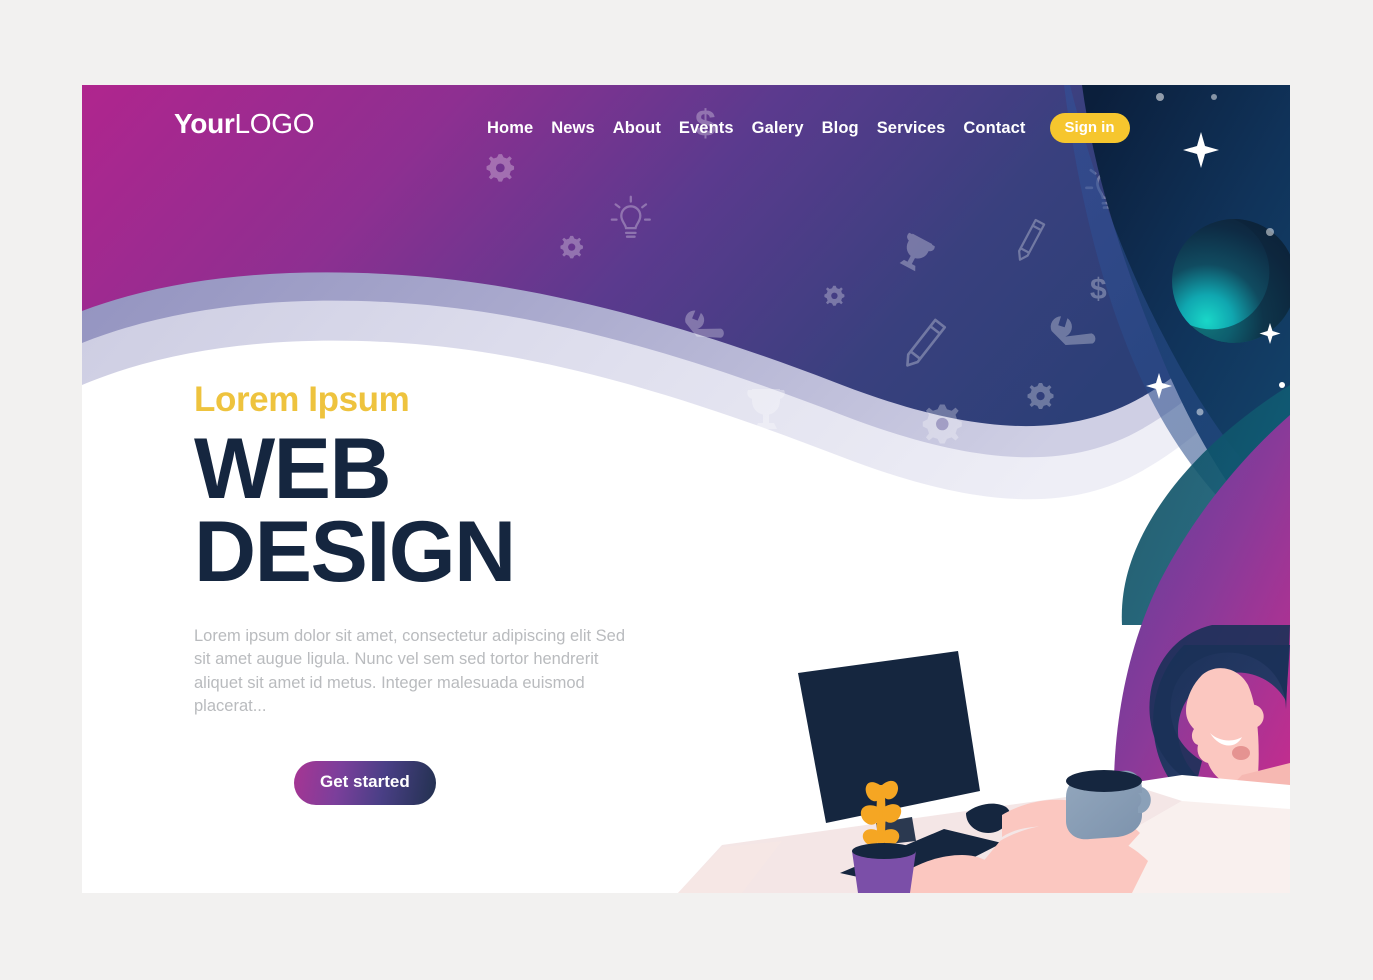  Describe the element at coordinates (706, 128) in the screenshot. I see `nav-item-events: Events` at that location.